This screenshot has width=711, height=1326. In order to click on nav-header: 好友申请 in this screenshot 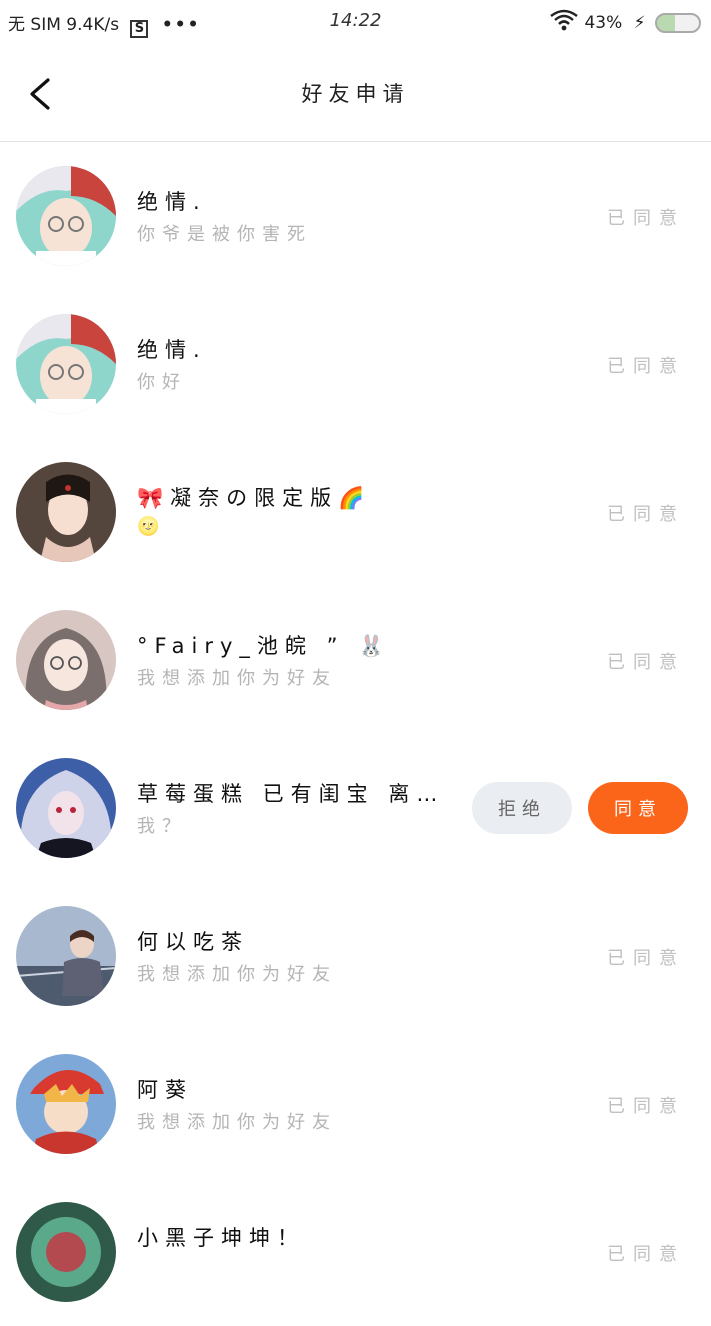, I will do `click(355, 94)`.